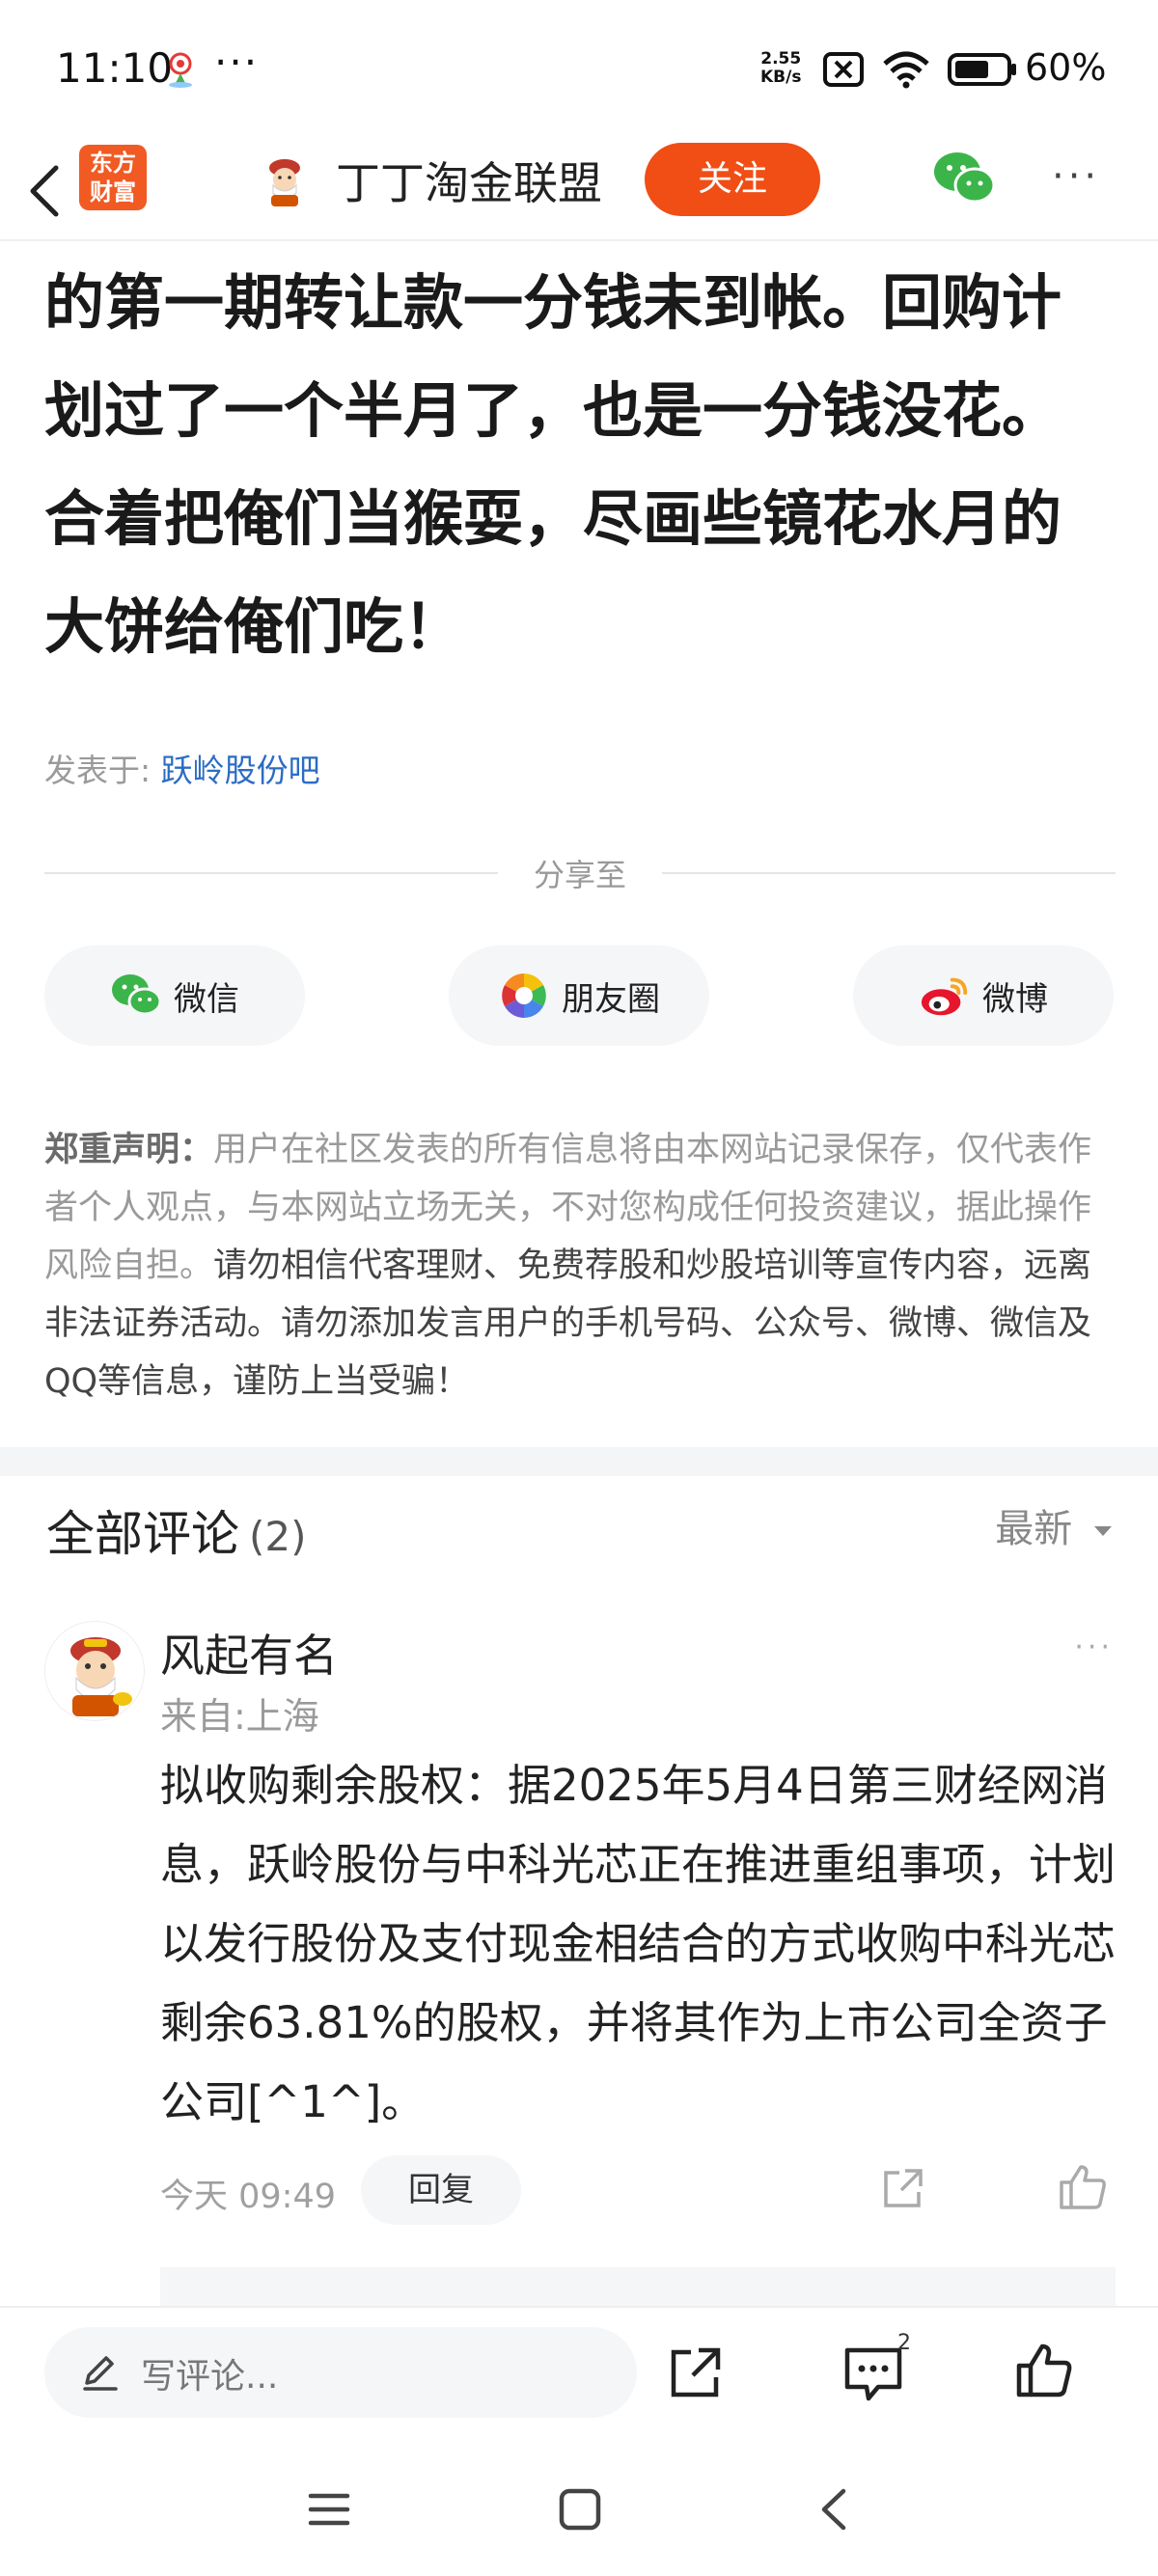 This screenshot has width=1158, height=2576. What do you see at coordinates (1015, 999) in the screenshot?
I see `share-weibo-label: 微博` at bounding box center [1015, 999].